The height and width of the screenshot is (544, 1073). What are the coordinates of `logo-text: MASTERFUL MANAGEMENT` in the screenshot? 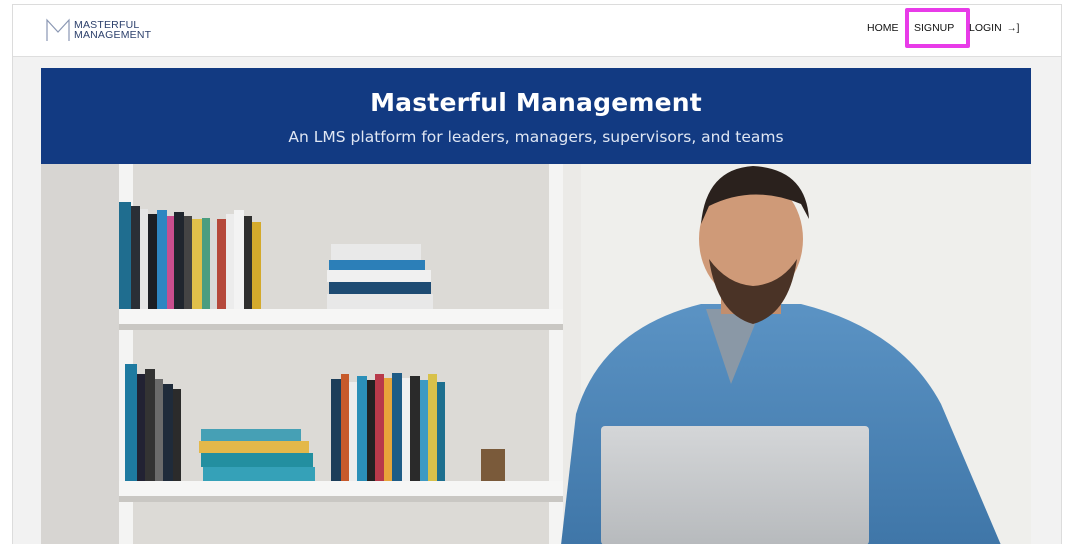 It's located at (113, 30).